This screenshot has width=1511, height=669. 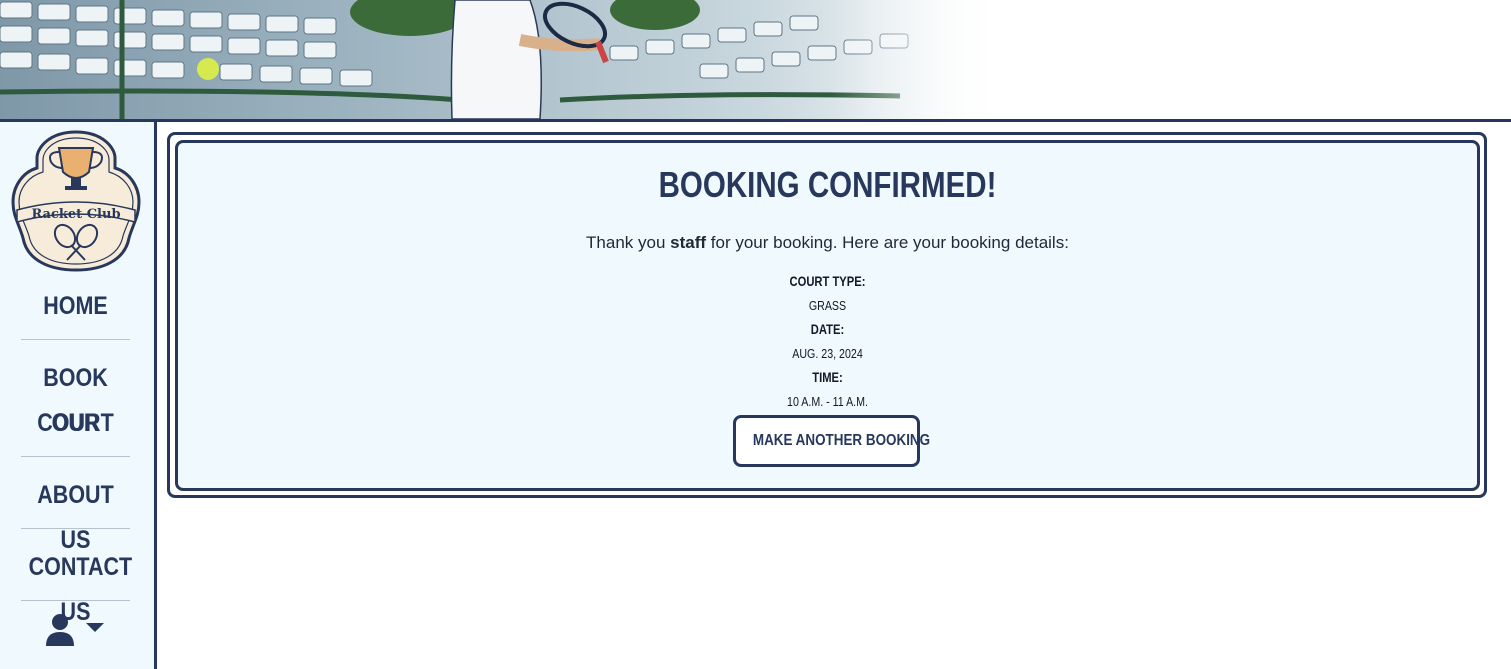 I want to click on date-label: Date:, so click(x=827, y=329).